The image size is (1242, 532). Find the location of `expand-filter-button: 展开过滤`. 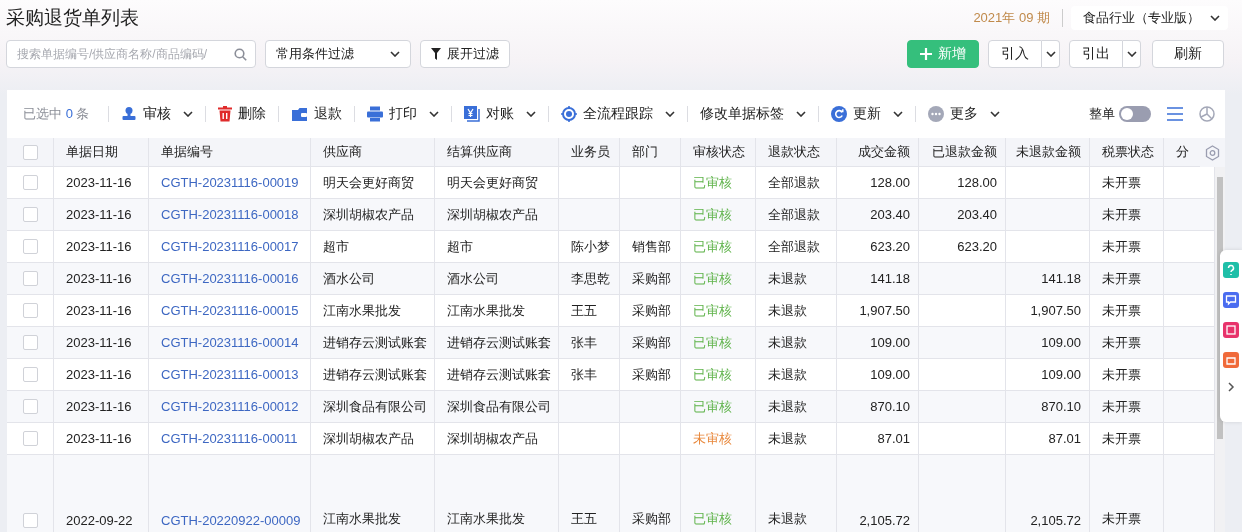

expand-filter-button: 展开过滤 is located at coordinates (465, 54).